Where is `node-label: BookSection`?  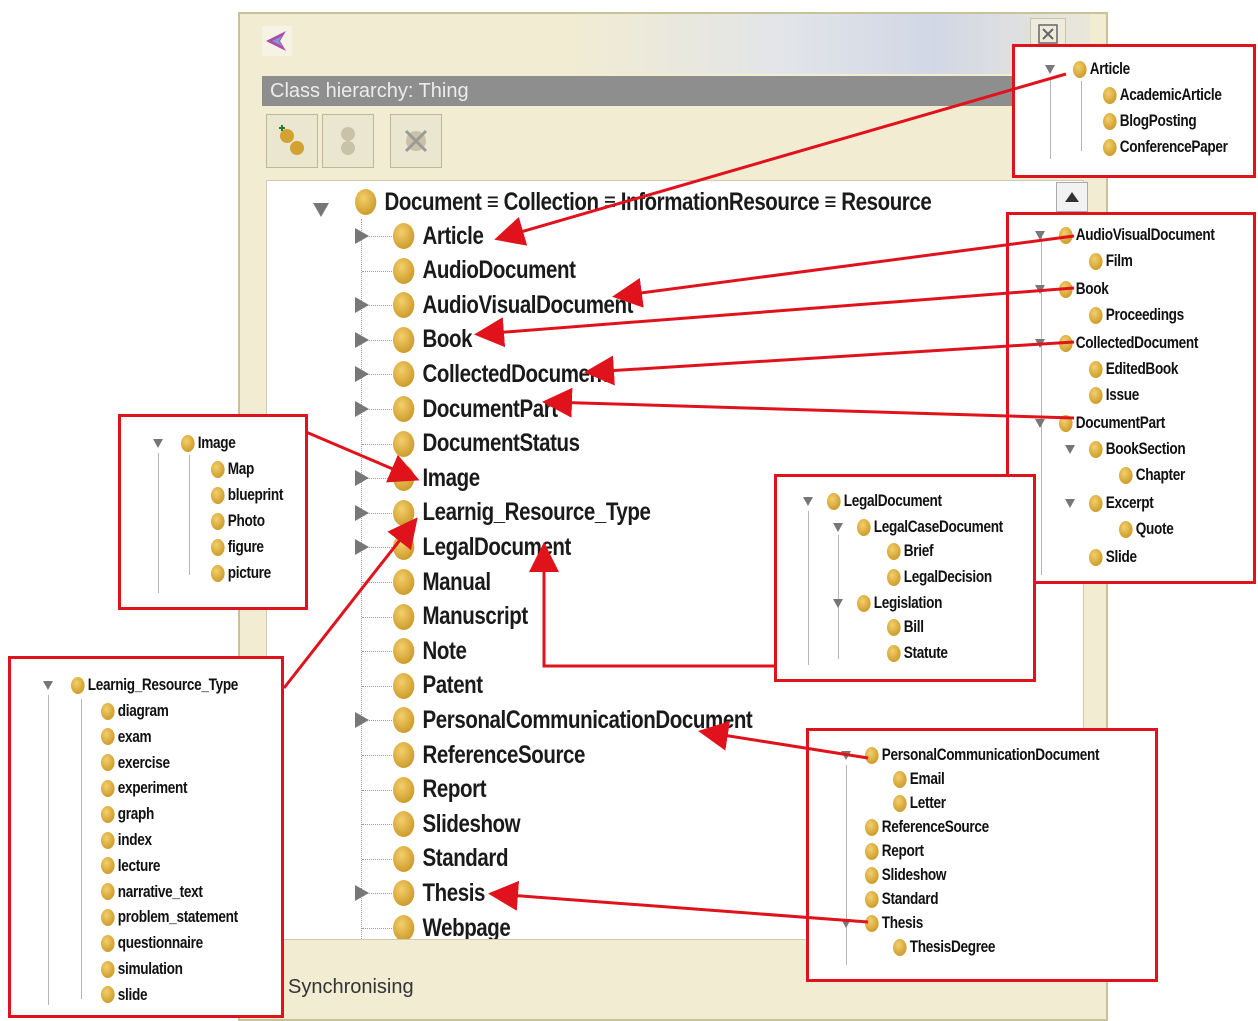
node-label: BookSection is located at coordinates (1145, 448).